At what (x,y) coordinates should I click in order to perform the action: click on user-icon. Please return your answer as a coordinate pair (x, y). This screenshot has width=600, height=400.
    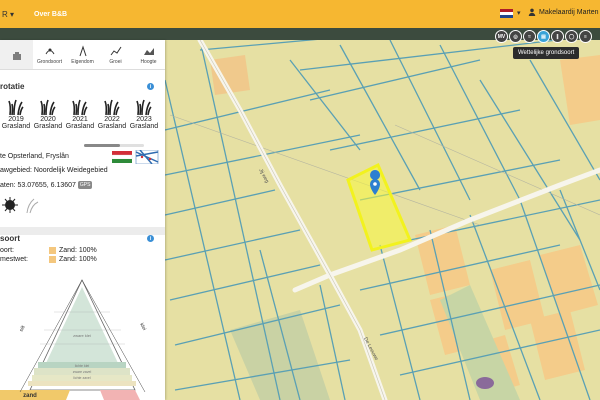
    Looking at the image, I should click on (532, 12).